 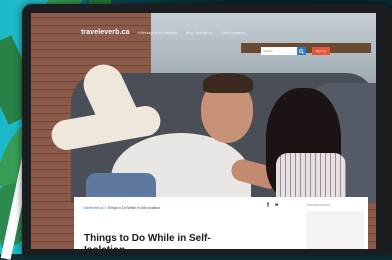 I want to click on search-icon, so click(x=301, y=51).